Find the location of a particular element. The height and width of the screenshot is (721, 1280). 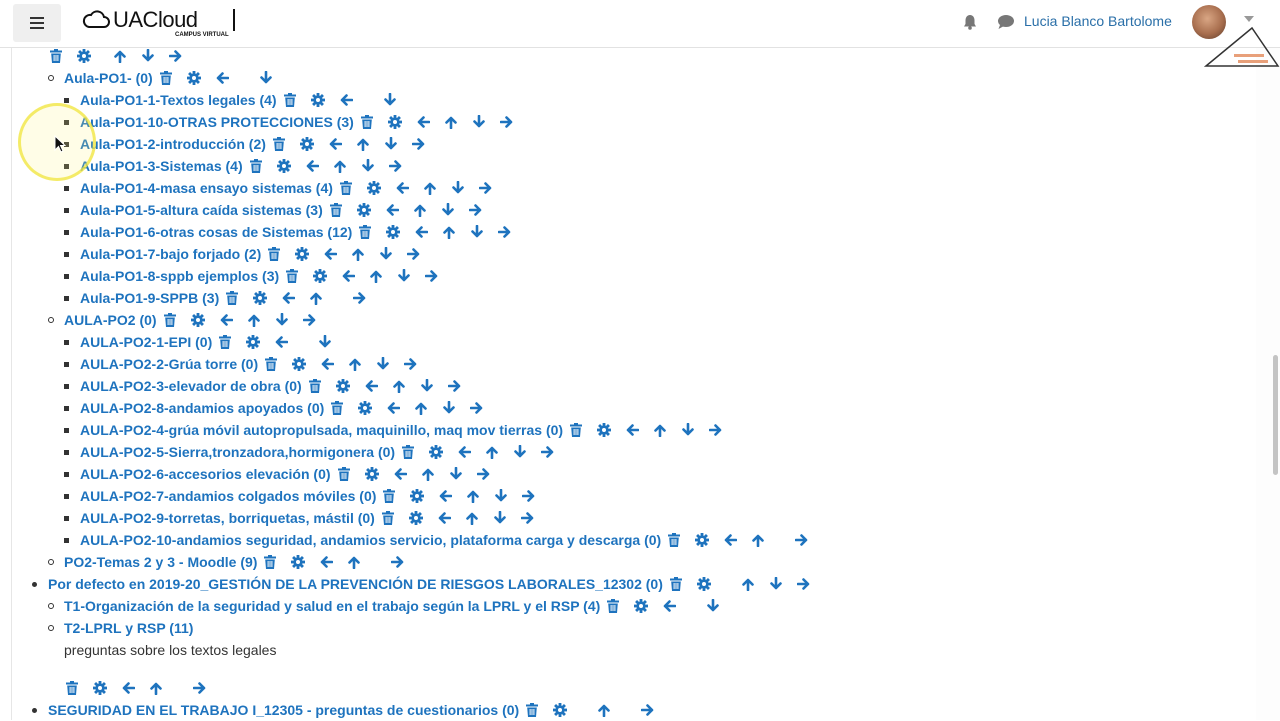

category-link: Aula-PO1-5-altura caída sistemas (3) is located at coordinates (201, 210).